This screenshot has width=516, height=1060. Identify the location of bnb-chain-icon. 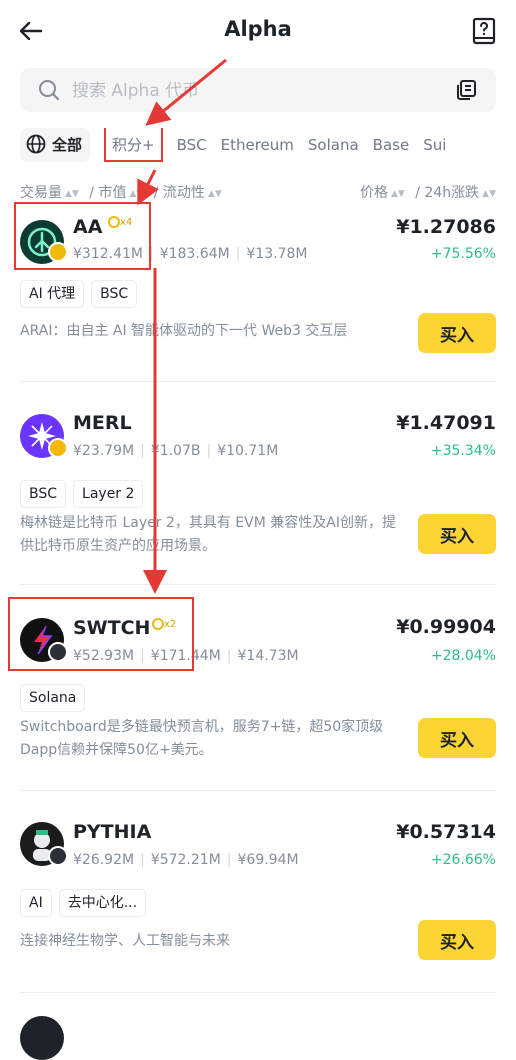
(58, 448).